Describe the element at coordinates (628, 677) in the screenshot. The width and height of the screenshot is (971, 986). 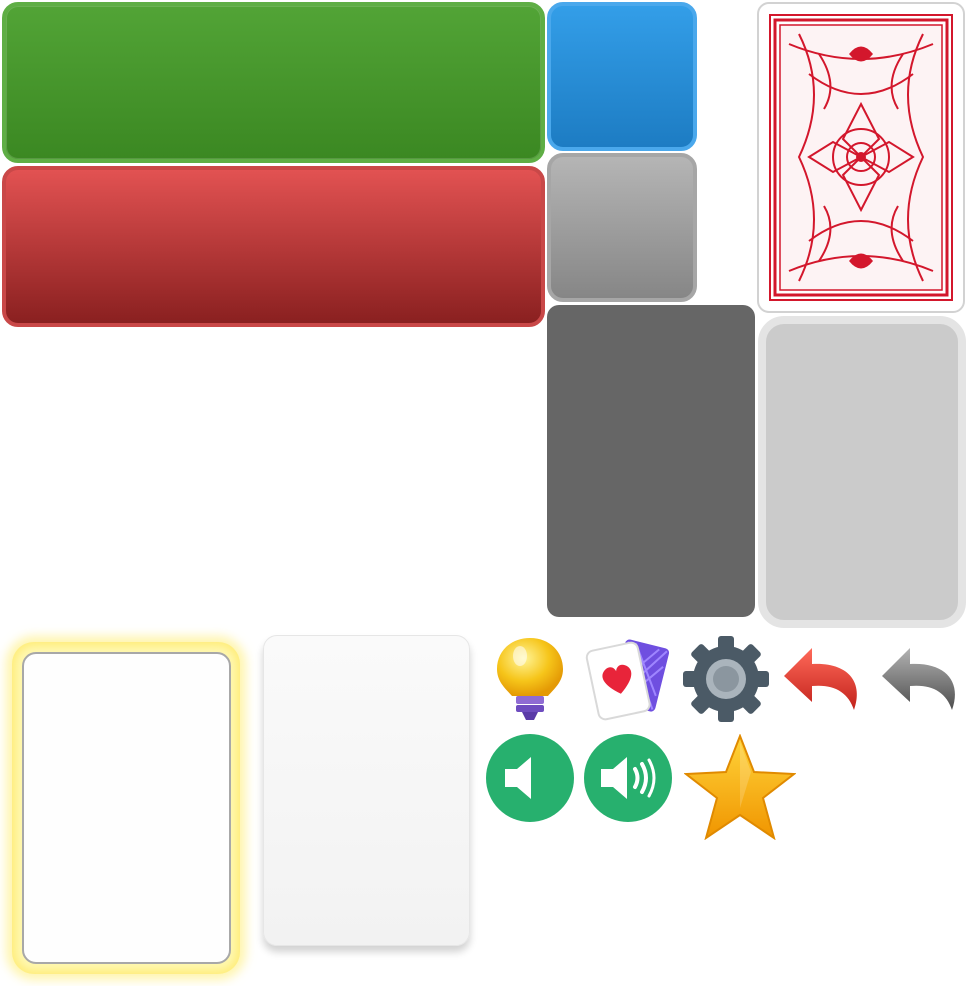
I see `cards-icon` at that location.